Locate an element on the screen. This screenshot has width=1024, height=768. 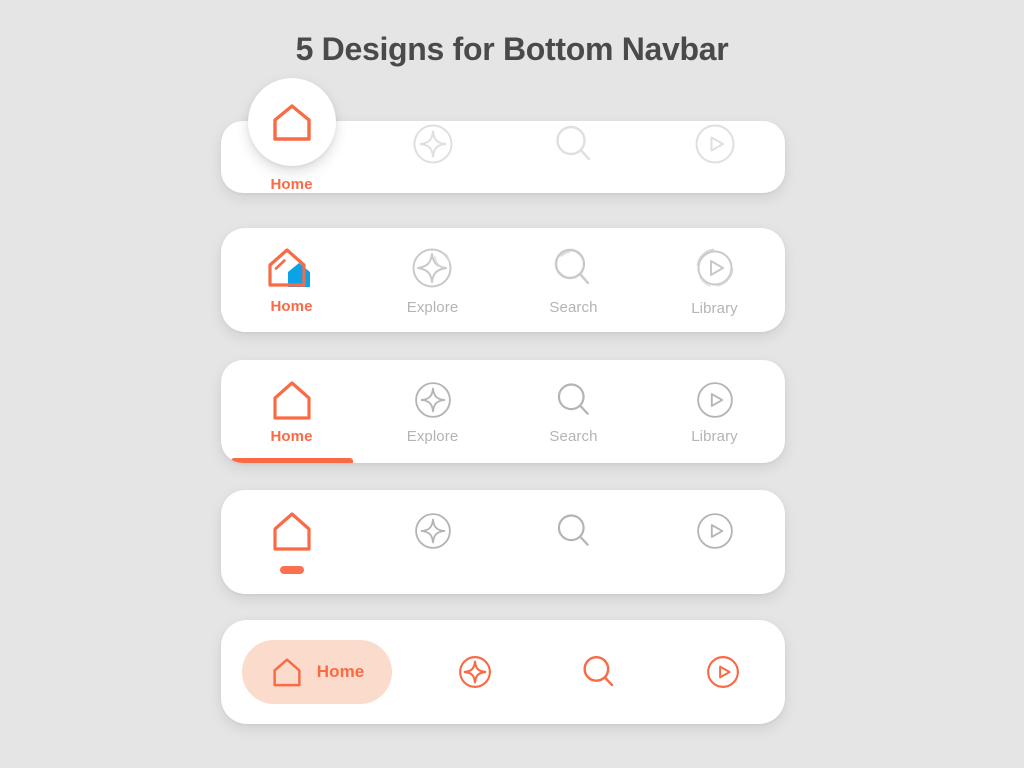
navbar-raised-circle: Home is located at coordinates (503, 135).